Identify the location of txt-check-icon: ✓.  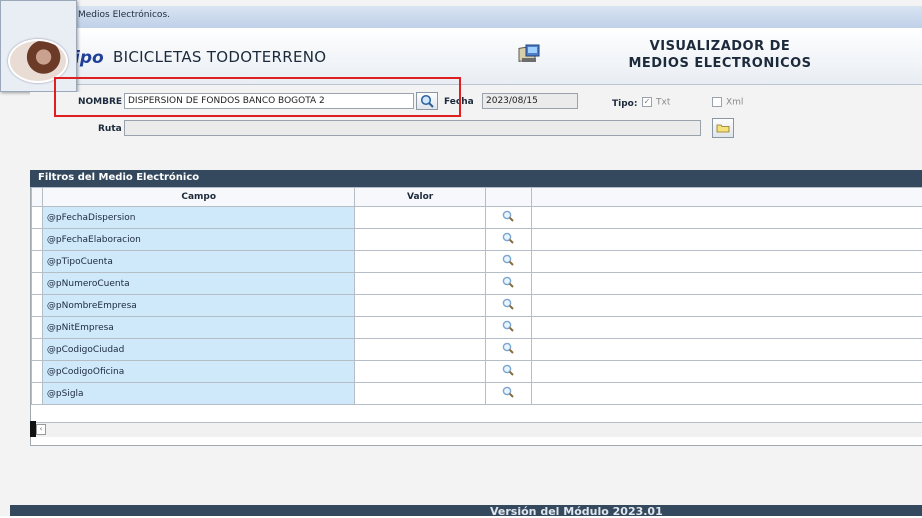
(647, 102).